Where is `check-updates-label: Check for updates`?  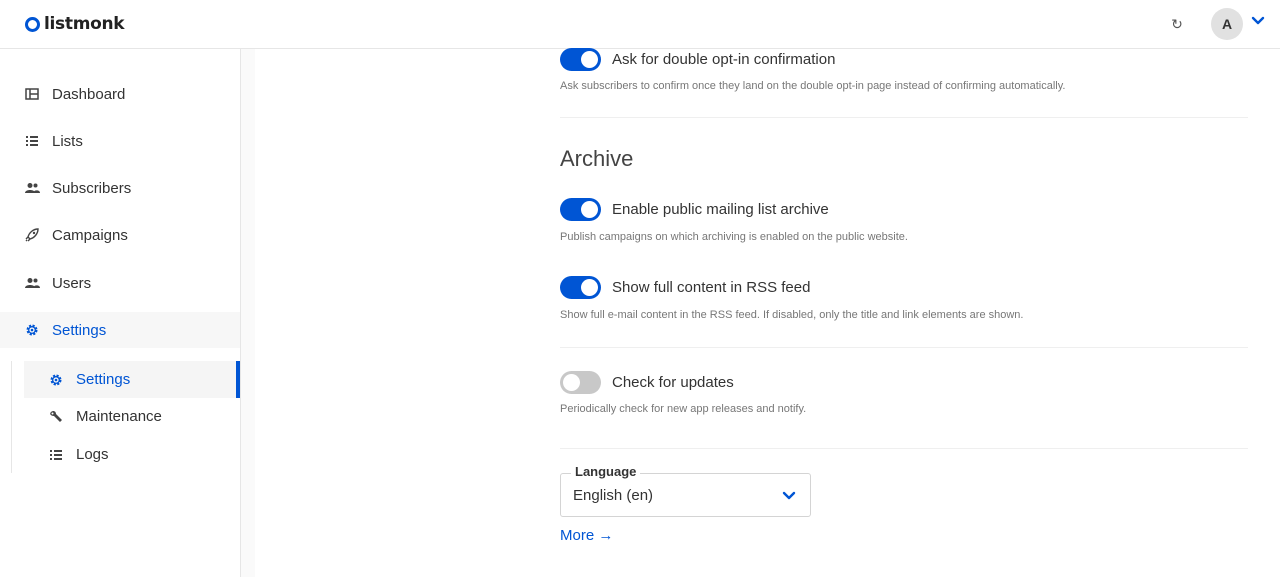 check-updates-label: Check for updates is located at coordinates (673, 382).